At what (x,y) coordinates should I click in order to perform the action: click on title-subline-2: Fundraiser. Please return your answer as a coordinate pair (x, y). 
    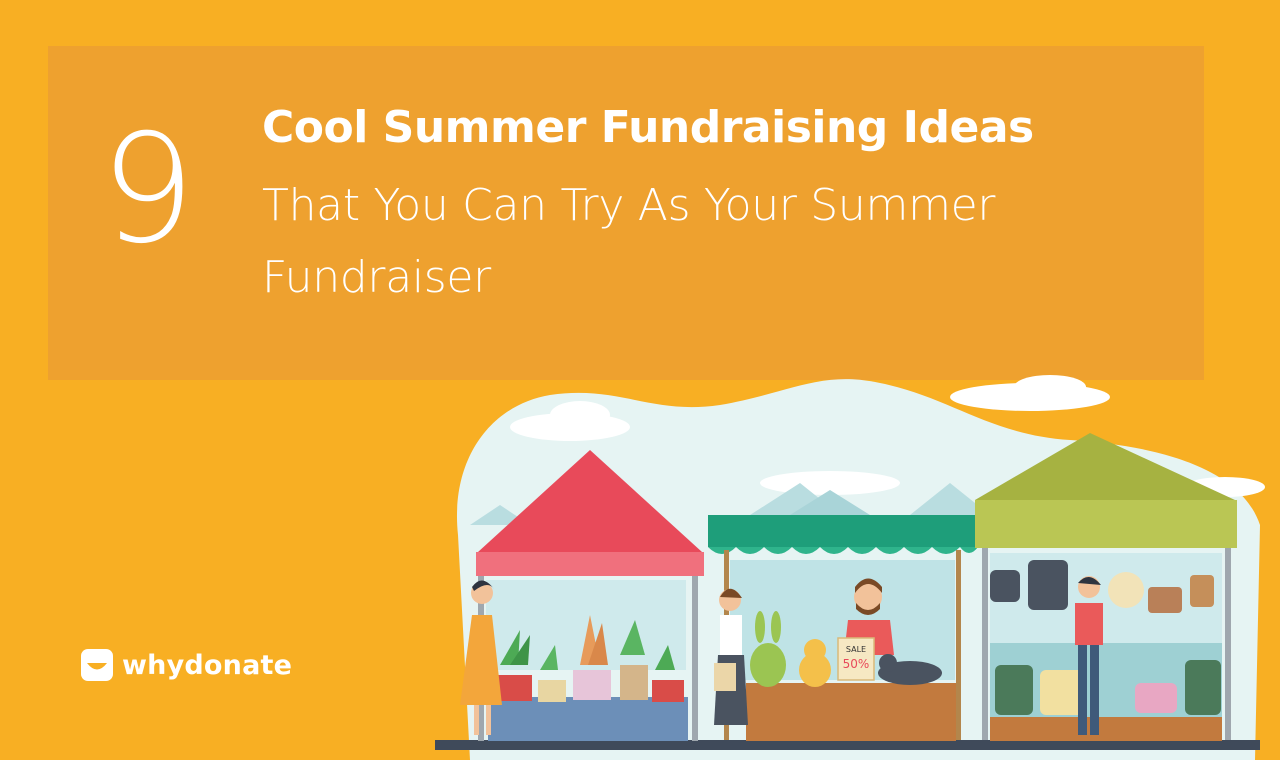
    Looking at the image, I should click on (376, 277).